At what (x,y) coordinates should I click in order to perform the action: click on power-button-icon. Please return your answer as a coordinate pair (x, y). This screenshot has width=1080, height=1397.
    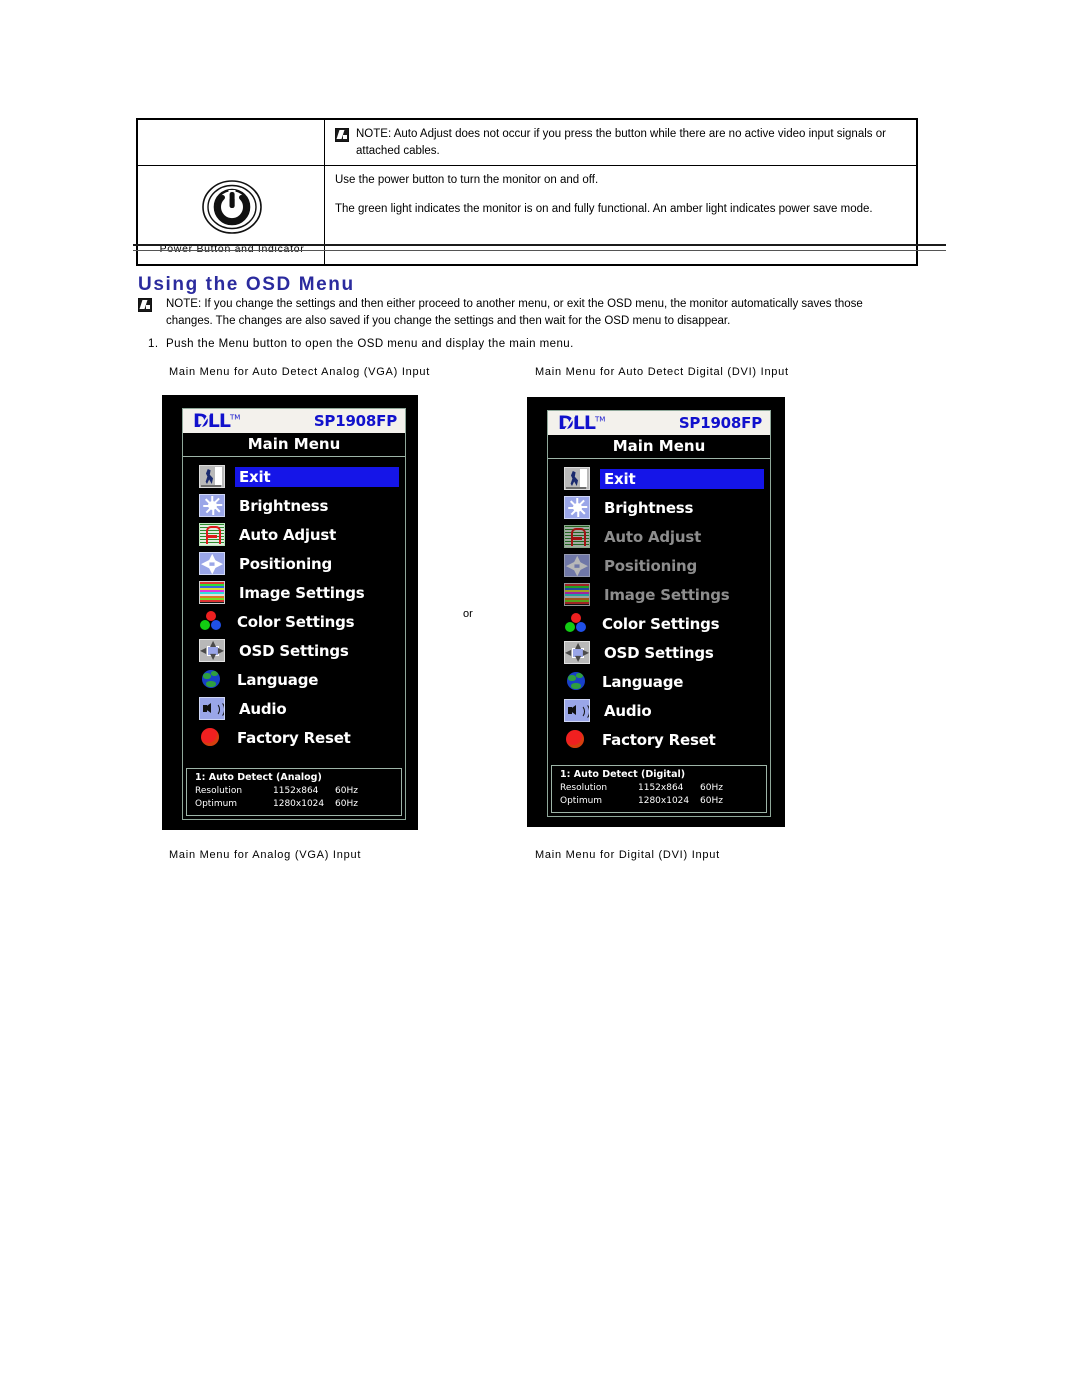
    Looking at the image, I should click on (232, 207).